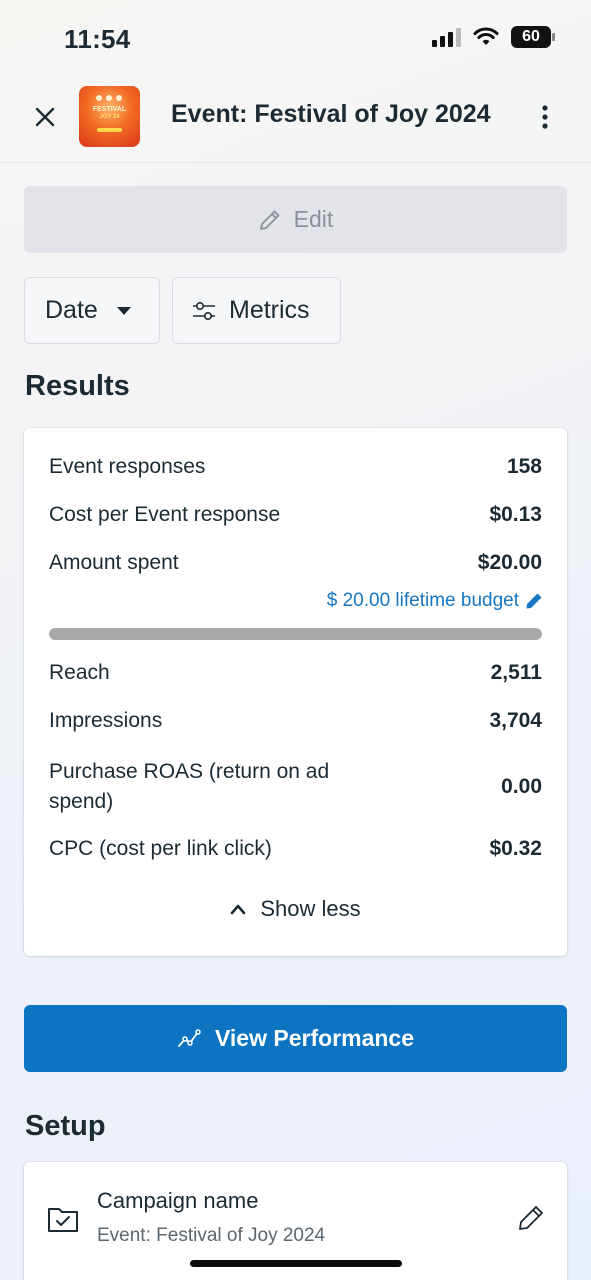 Image resolution: width=591 pixels, height=1280 pixels. I want to click on budget-label: $ 20.00 lifetime budget, so click(422, 600).